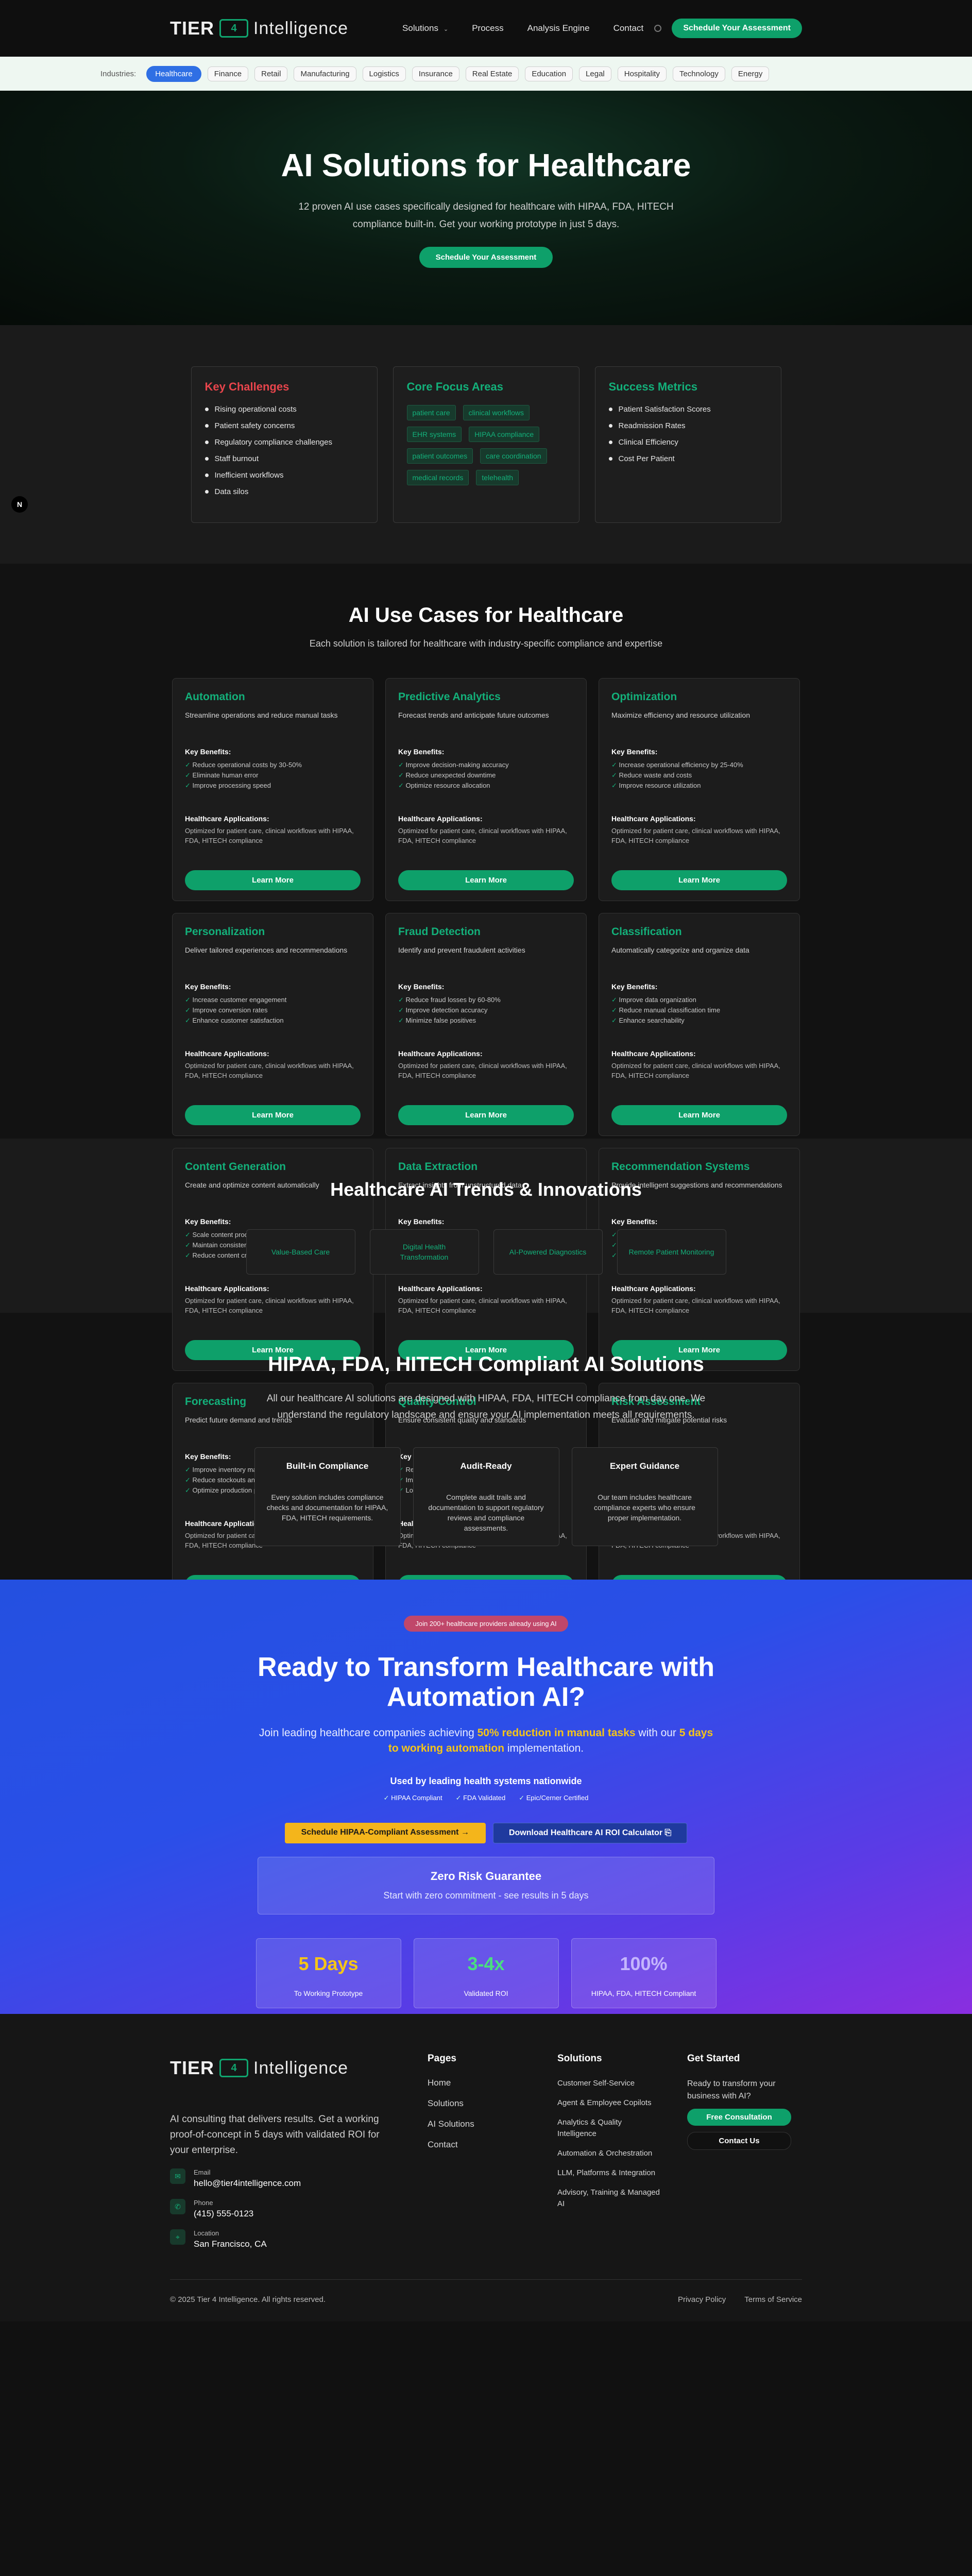 Image resolution: width=972 pixels, height=2576 pixels. What do you see at coordinates (284, 409) in the screenshot?
I see `challenge-item: Rising operational costs` at bounding box center [284, 409].